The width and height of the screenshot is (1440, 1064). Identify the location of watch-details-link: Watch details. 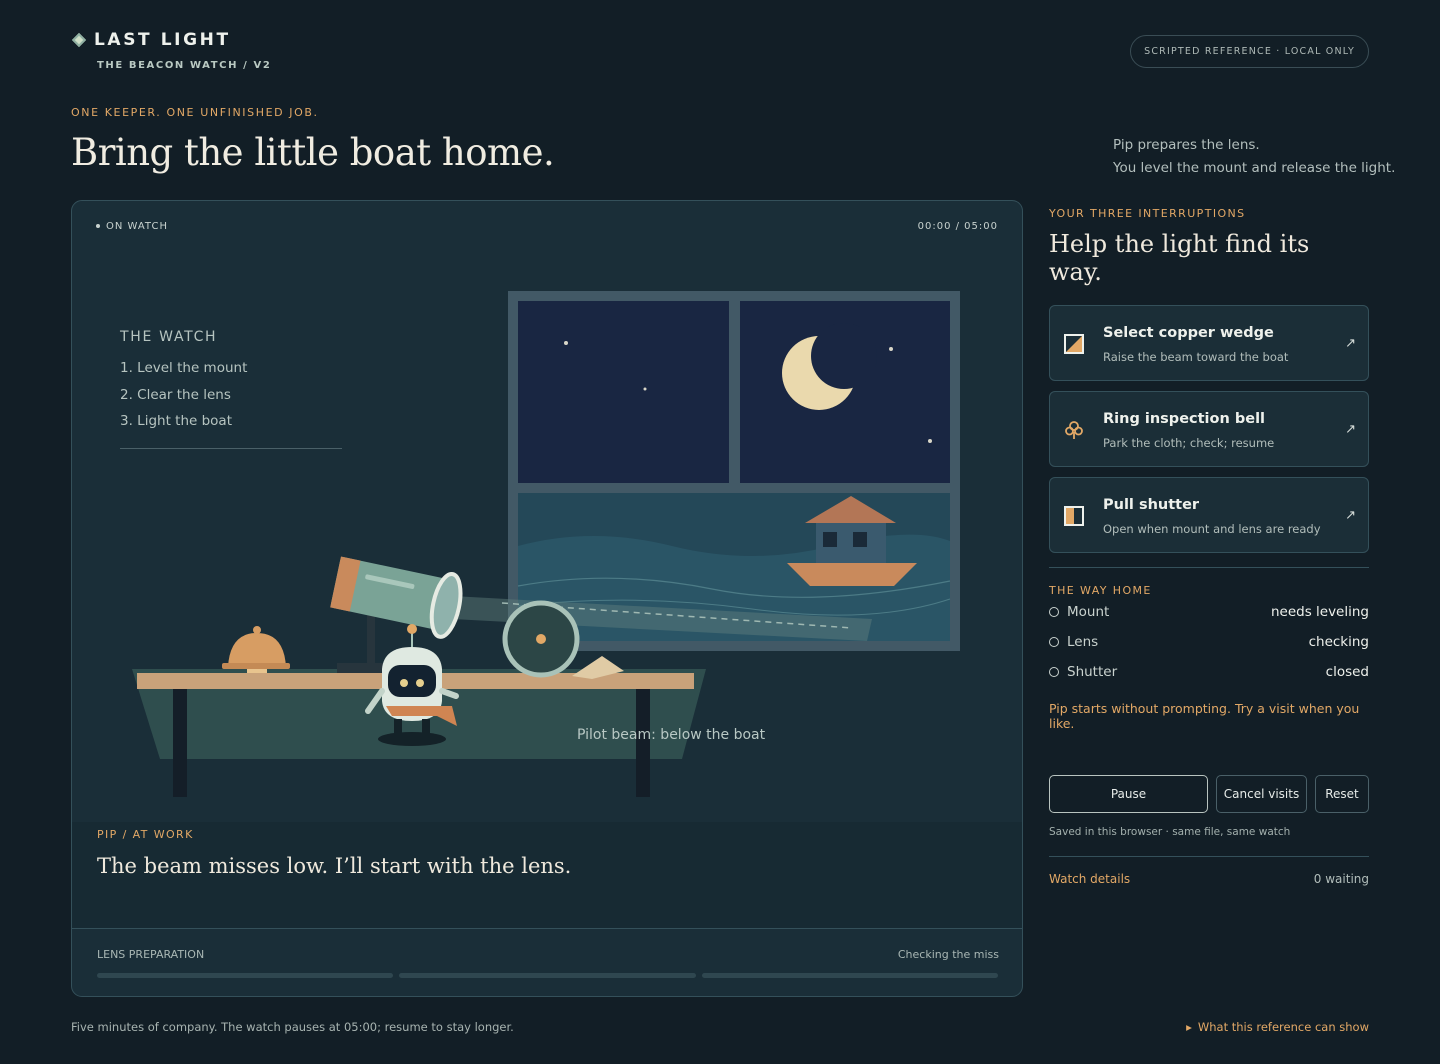
(1089, 879).